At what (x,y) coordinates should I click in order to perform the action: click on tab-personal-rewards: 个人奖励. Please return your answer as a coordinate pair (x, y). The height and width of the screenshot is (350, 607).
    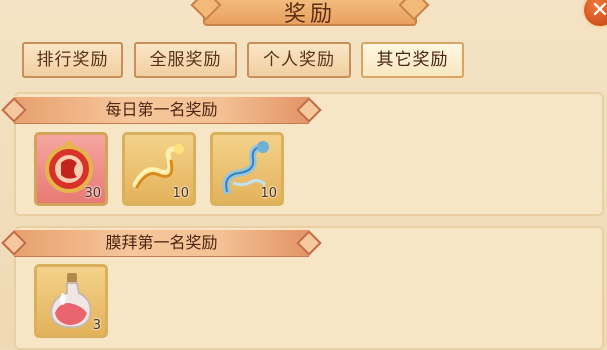
    Looking at the image, I should click on (299, 60).